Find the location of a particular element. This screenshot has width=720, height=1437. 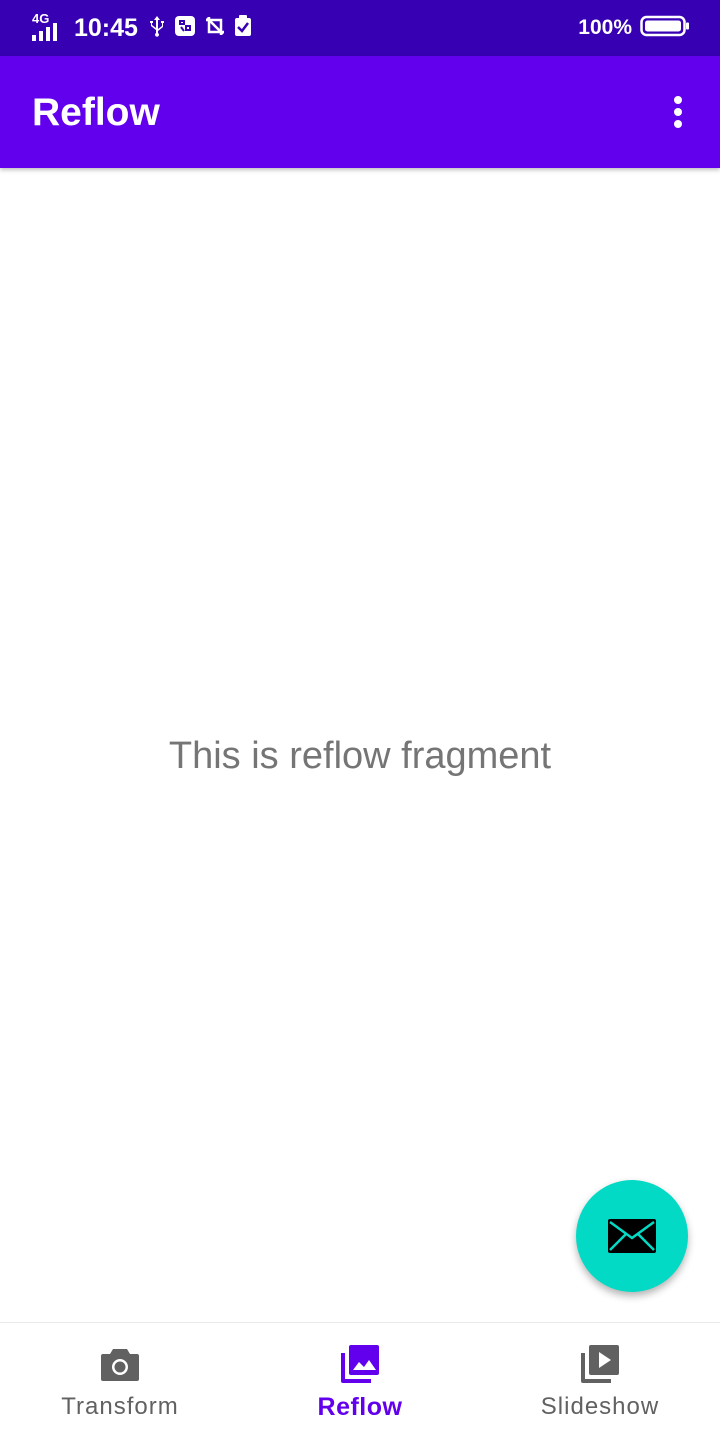

more-vert-icon is located at coordinates (678, 112).